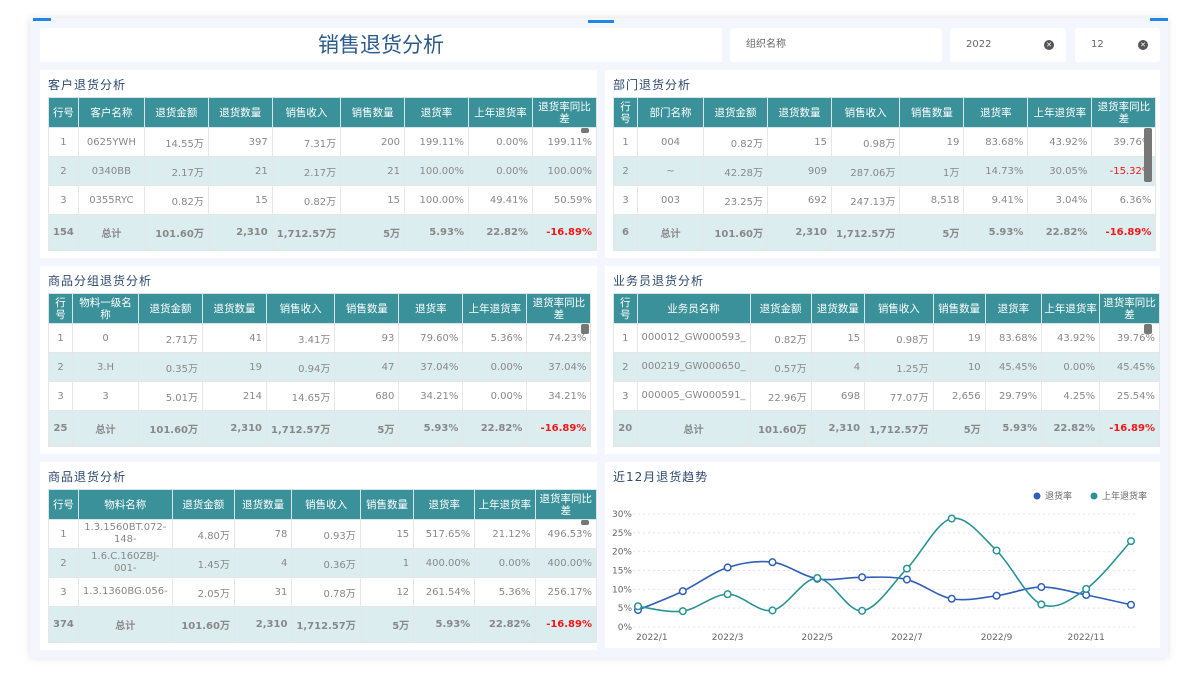 The image size is (1200, 675). I want to click on clear-month-icon: ✕, so click(1143, 45).